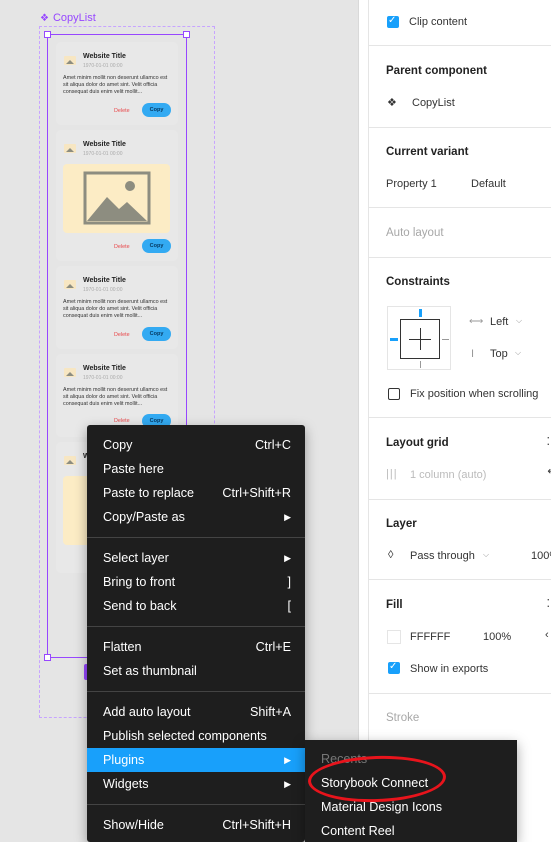  Describe the element at coordinates (499, 354) in the screenshot. I see `vertical-constraint: Top` at that location.